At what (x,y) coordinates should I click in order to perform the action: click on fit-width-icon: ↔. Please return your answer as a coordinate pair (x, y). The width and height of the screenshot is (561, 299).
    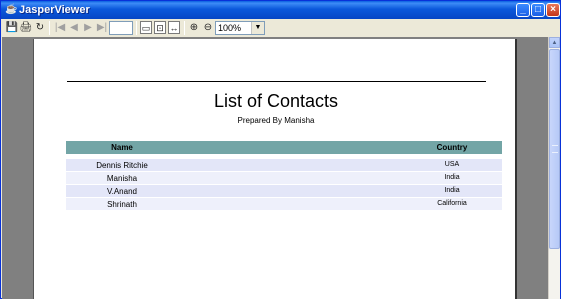
    Looking at the image, I should click on (174, 27).